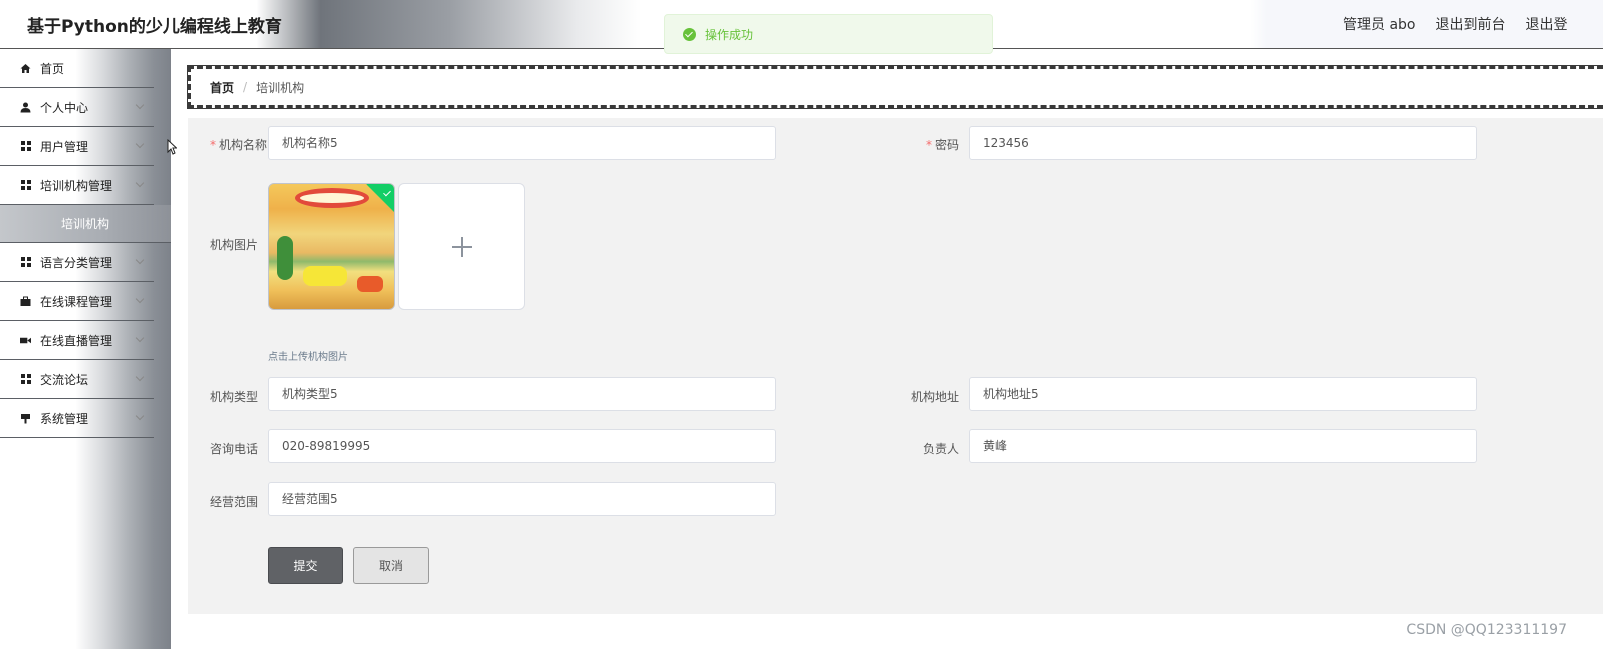 The width and height of the screenshot is (1603, 649). I want to click on phone-input: 020-89819995, so click(522, 446).